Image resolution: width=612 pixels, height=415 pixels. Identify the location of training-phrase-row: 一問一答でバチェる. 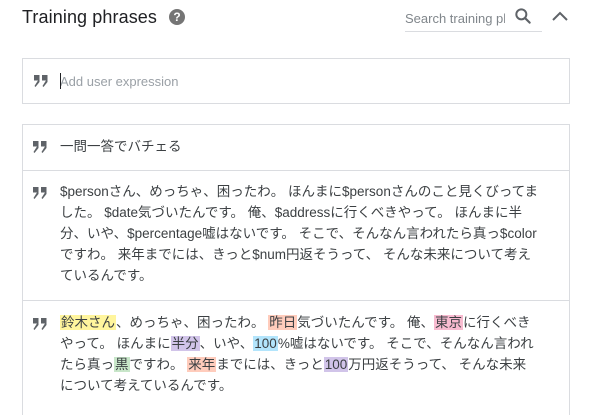
(296, 148).